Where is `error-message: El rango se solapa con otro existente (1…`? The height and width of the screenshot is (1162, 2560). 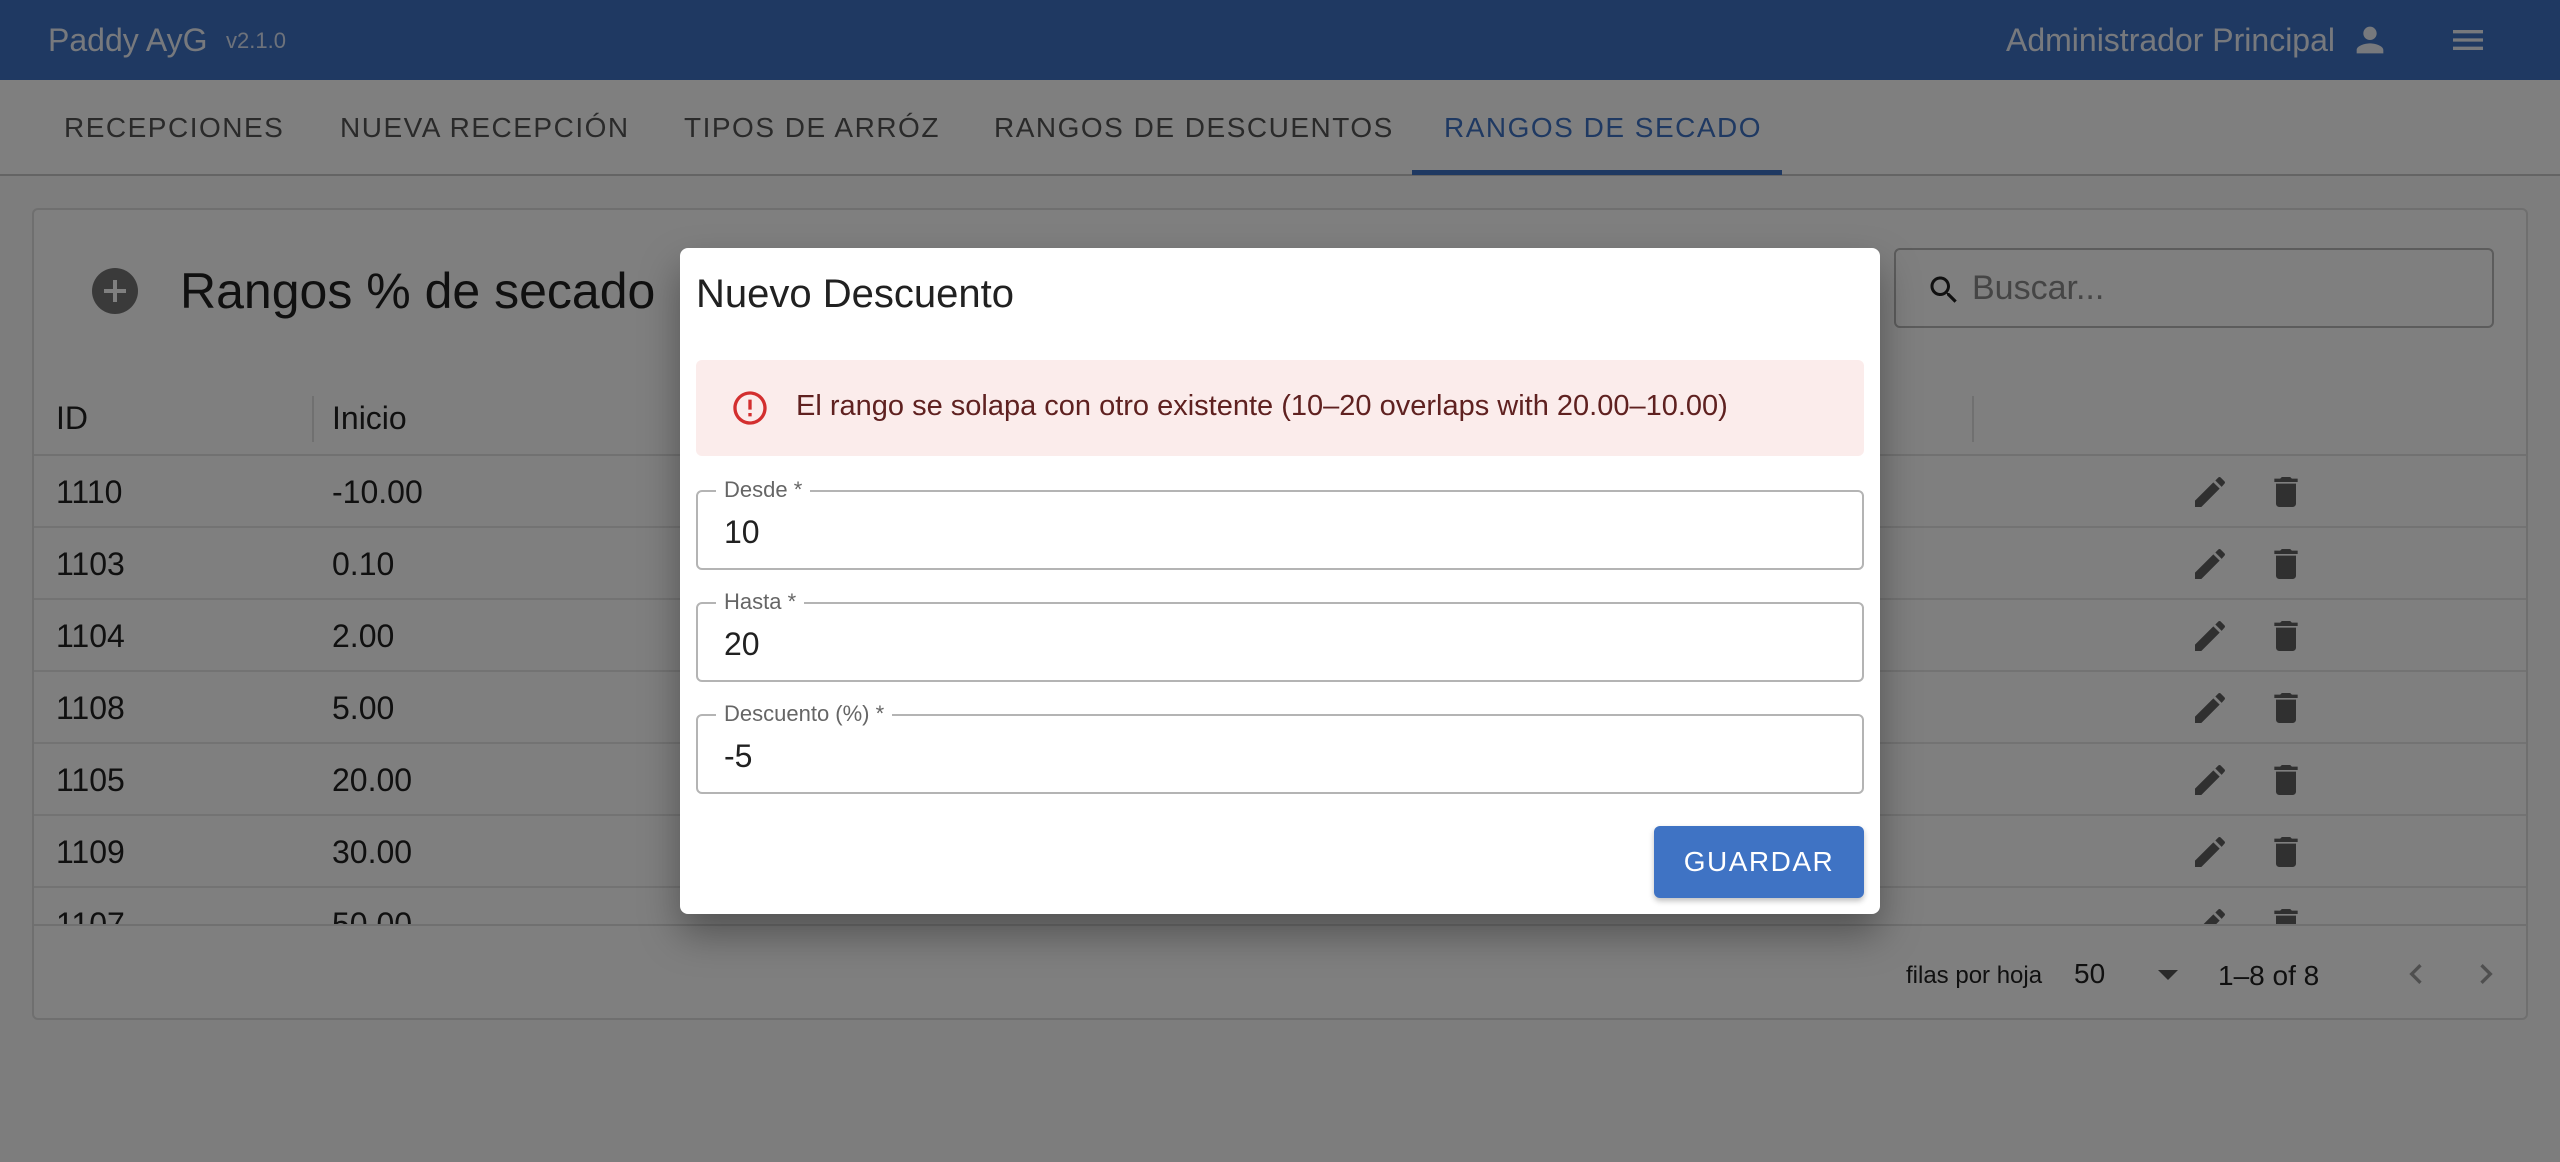 error-message: El rango se solapa con otro existente (1… is located at coordinates (1262, 406).